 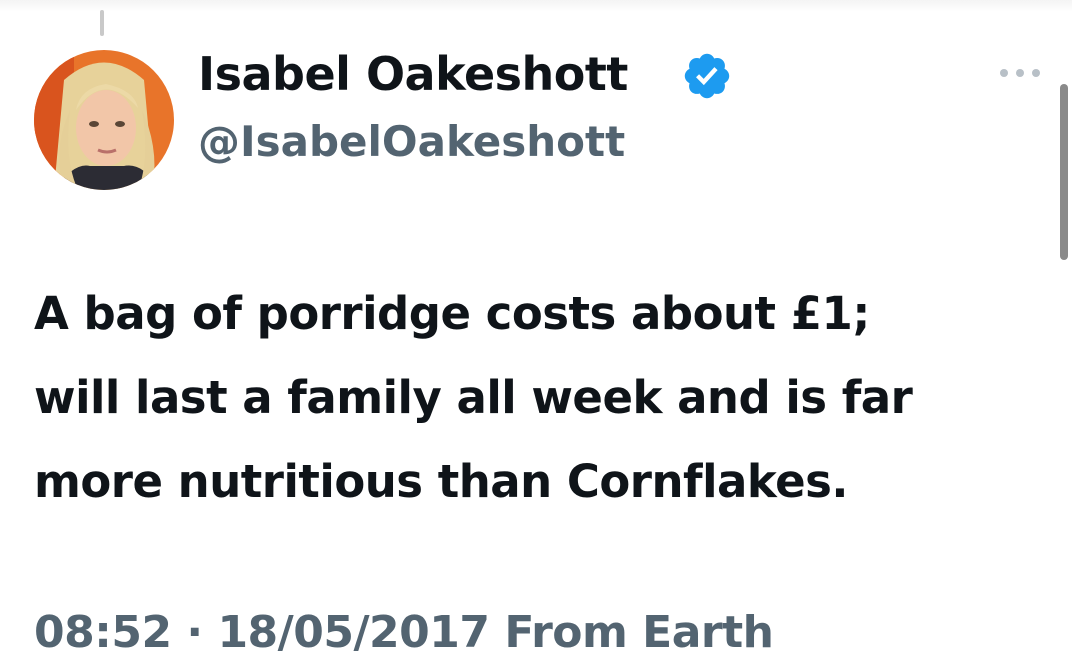 I want to click on avatar-photo, so click(x=104, y=120).